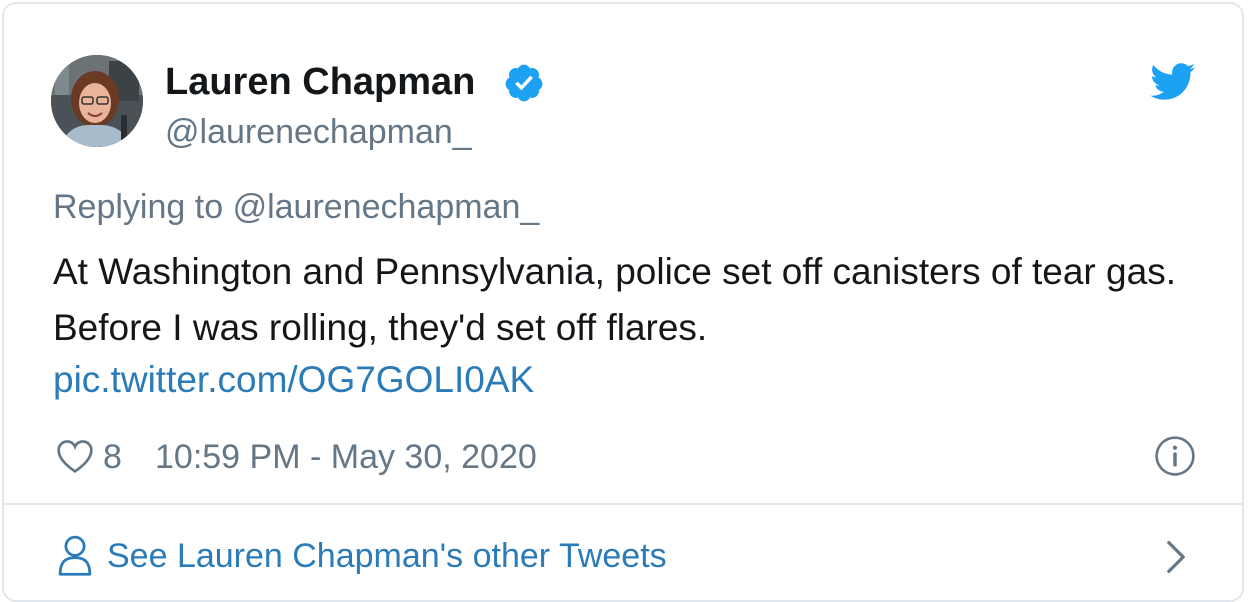 The height and width of the screenshot is (602, 1249). What do you see at coordinates (293, 380) in the screenshot?
I see `tweet-media-link: pic.twitter.com/OG7GOLI0AK` at bounding box center [293, 380].